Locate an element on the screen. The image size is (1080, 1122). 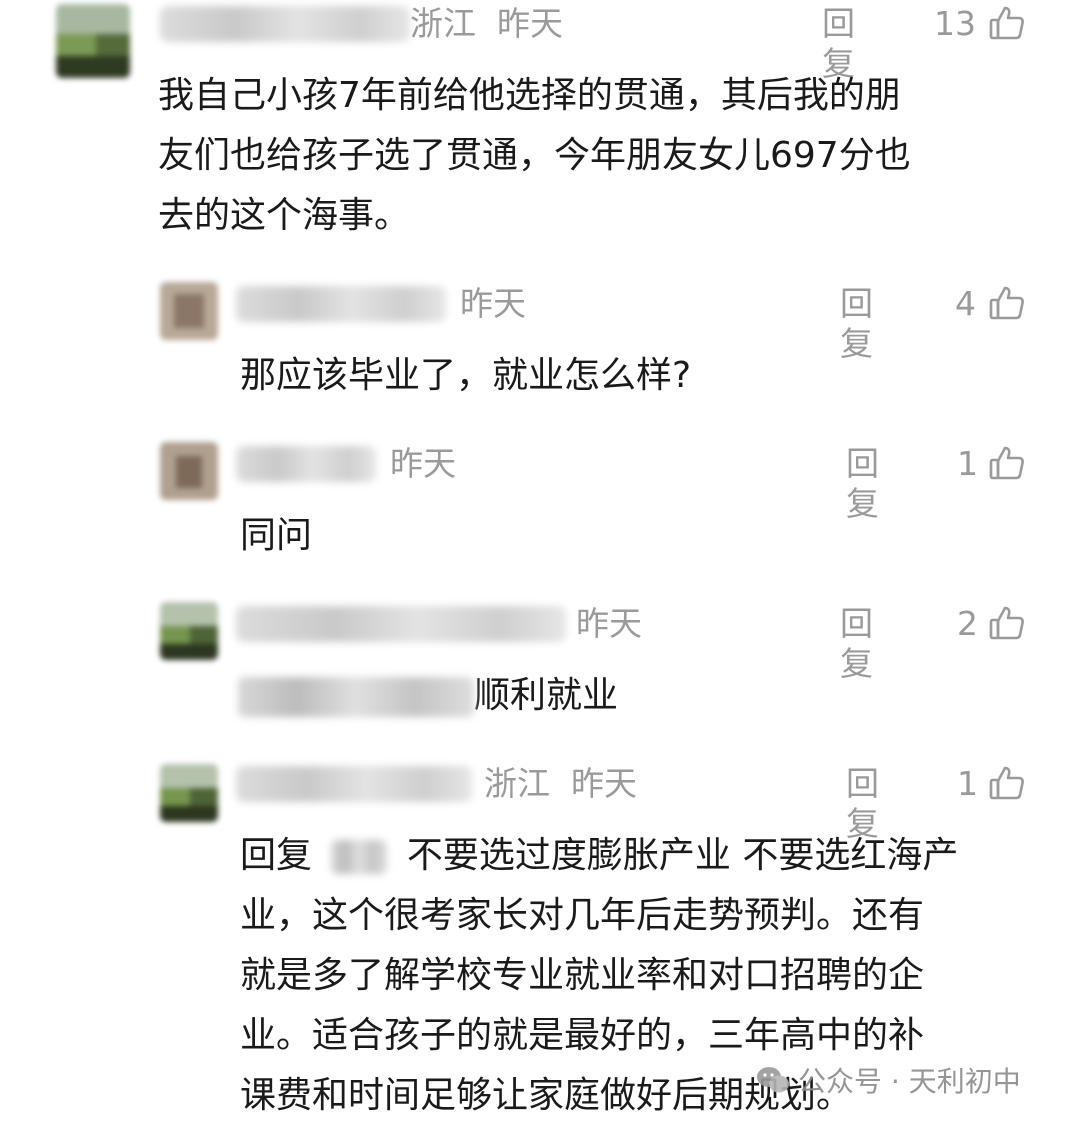
comment-text: 同问 is located at coordinates (276, 535).